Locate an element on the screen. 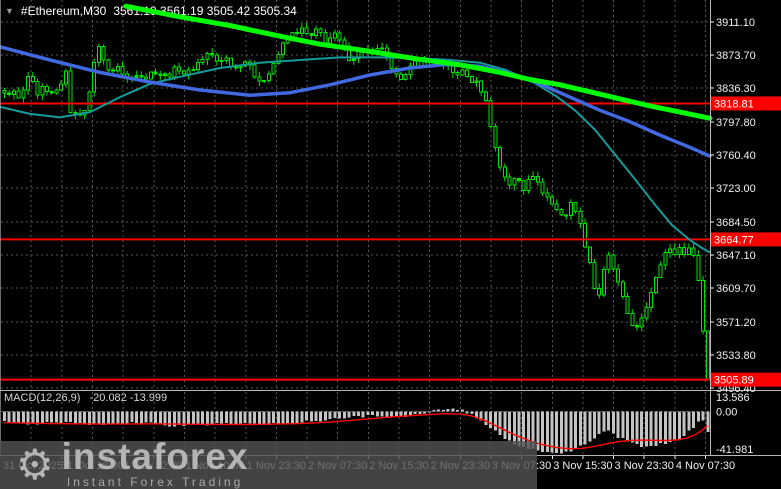 This screenshot has height=489, width=781. price-tick-label: 3684.50 is located at coordinates (736, 223).